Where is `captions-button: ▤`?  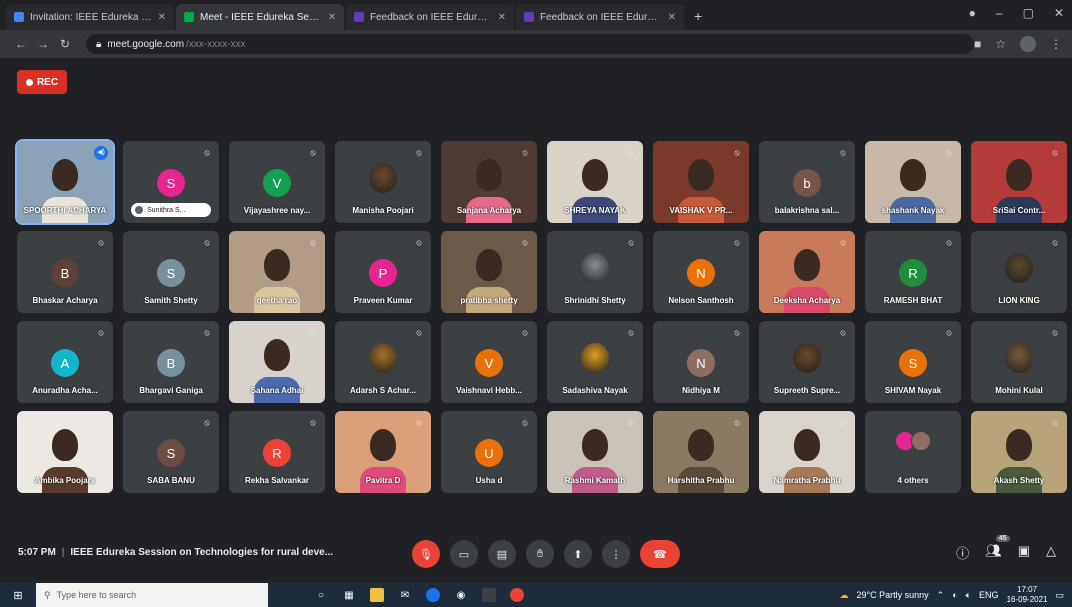
captions-button: ▤ is located at coordinates (502, 554).